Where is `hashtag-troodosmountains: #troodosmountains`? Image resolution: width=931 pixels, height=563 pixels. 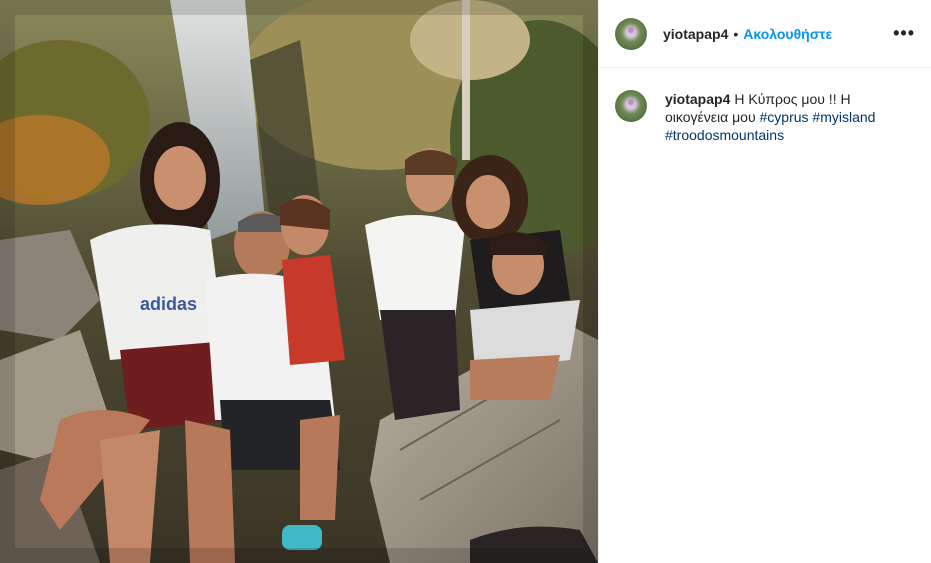
hashtag-troodosmountains: #troodosmountains is located at coordinates (724, 135).